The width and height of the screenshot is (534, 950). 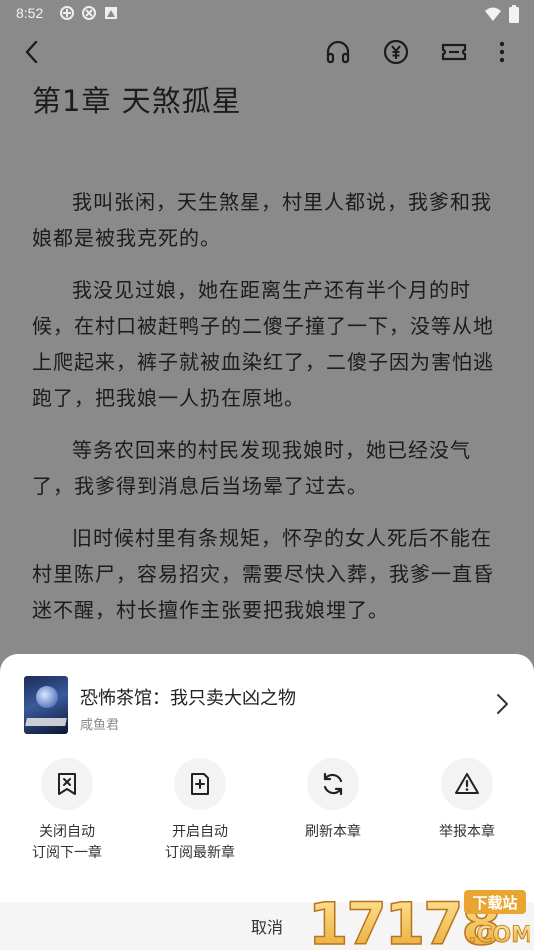 What do you see at coordinates (111, 13) in the screenshot?
I see `image-notification-icon` at bounding box center [111, 13].